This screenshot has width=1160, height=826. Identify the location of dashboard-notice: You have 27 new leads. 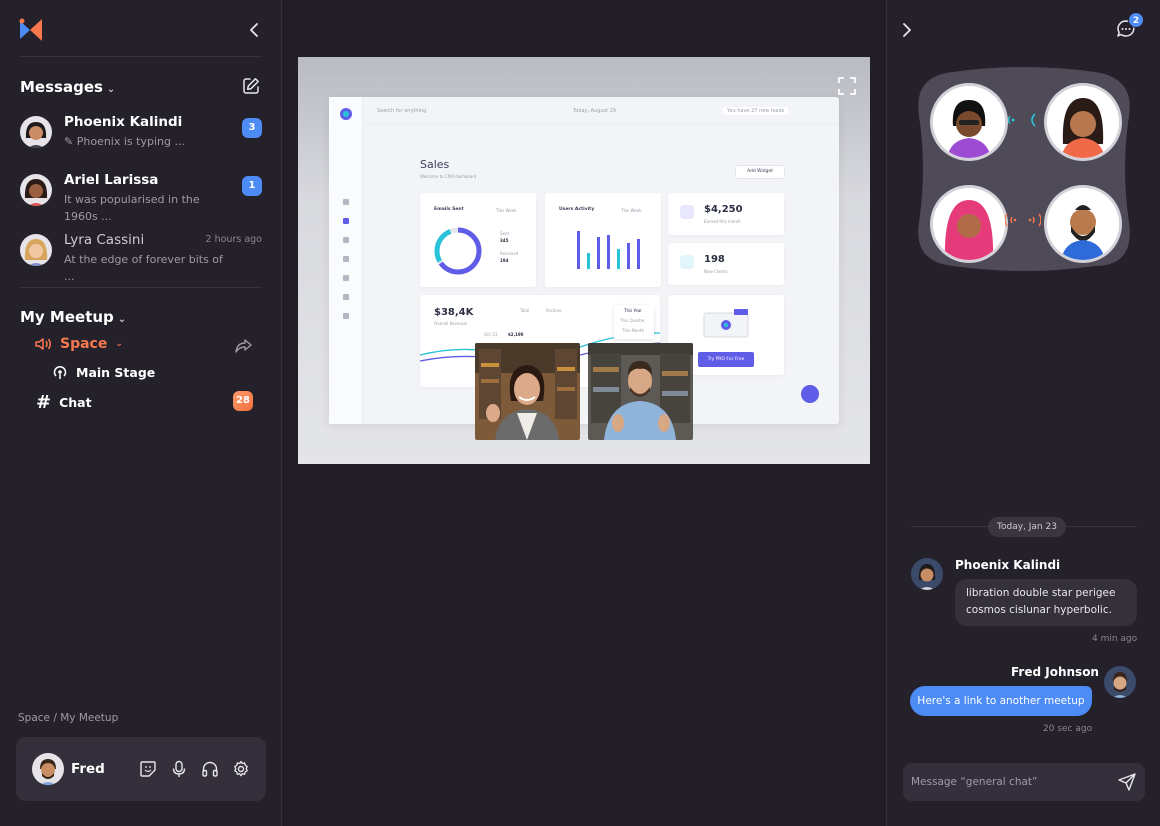
(756, 111).